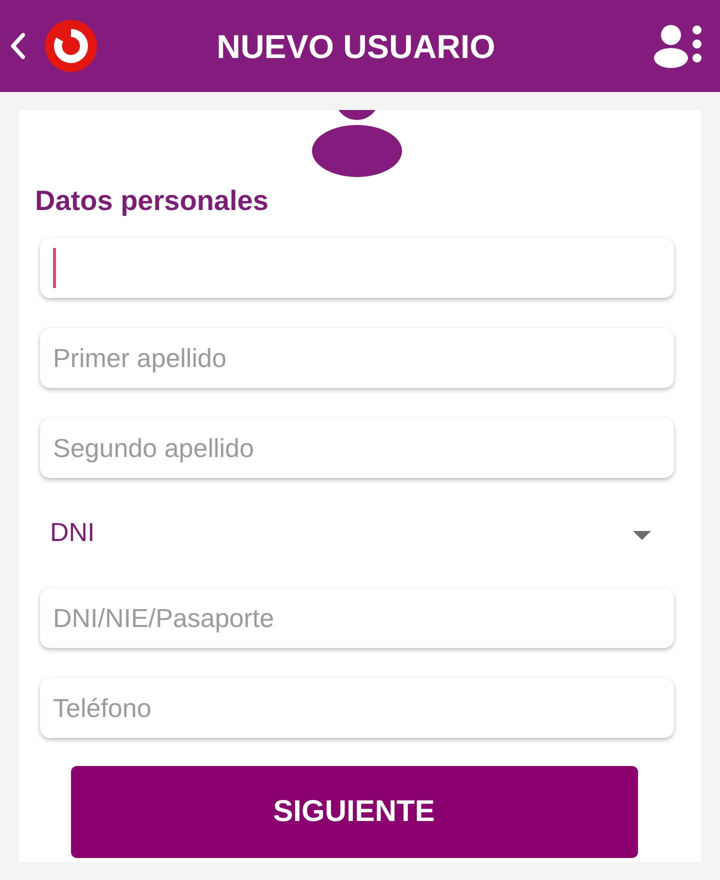 This screenshot has width=720, height=880. What do you see at coordinates (71, 46) in the screenshot?
I see `logo-icon` at bounding box center [71, 46].